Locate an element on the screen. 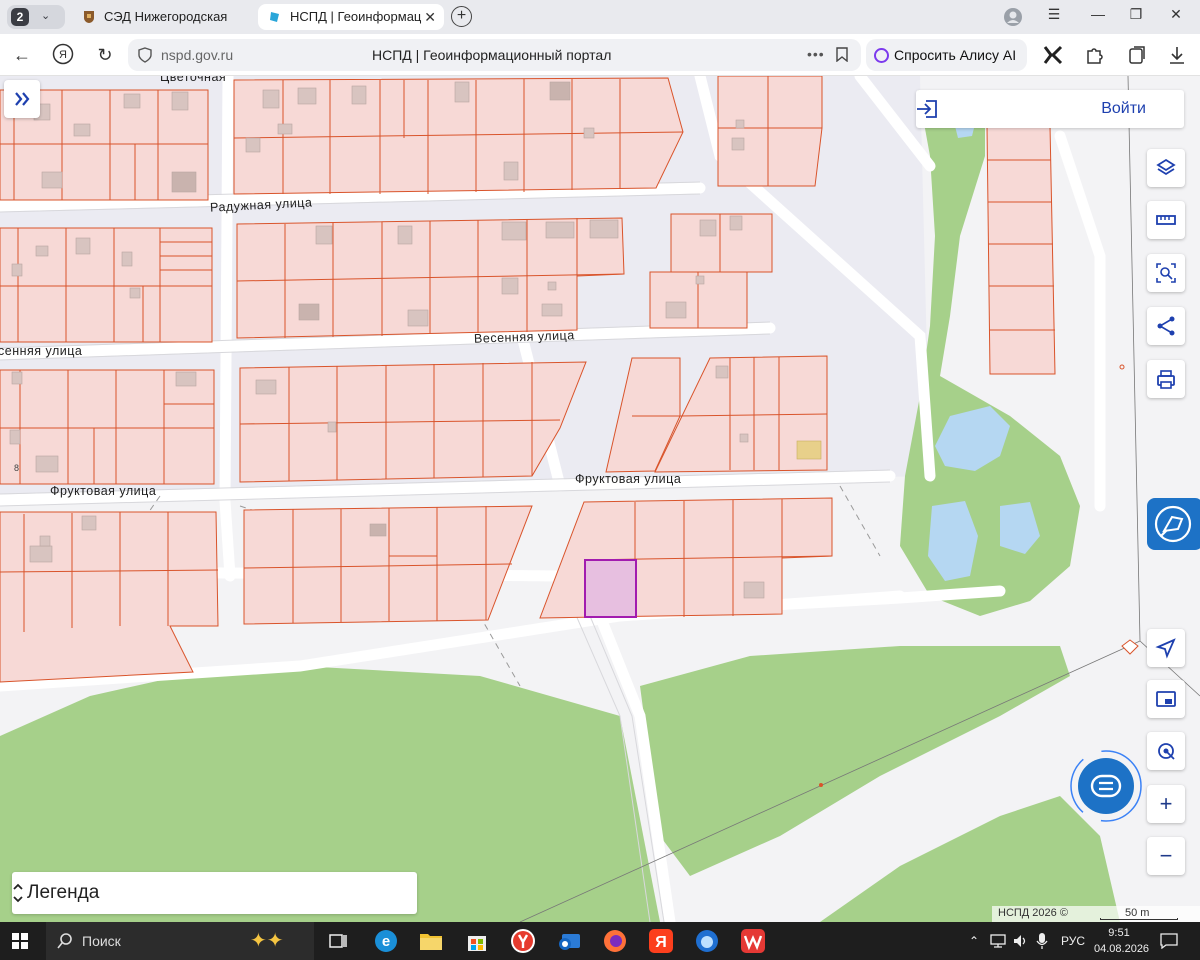 The width and height of the screenshot is (1200, 960). double-chevron-right-icon is located at coordinates (22, 99).